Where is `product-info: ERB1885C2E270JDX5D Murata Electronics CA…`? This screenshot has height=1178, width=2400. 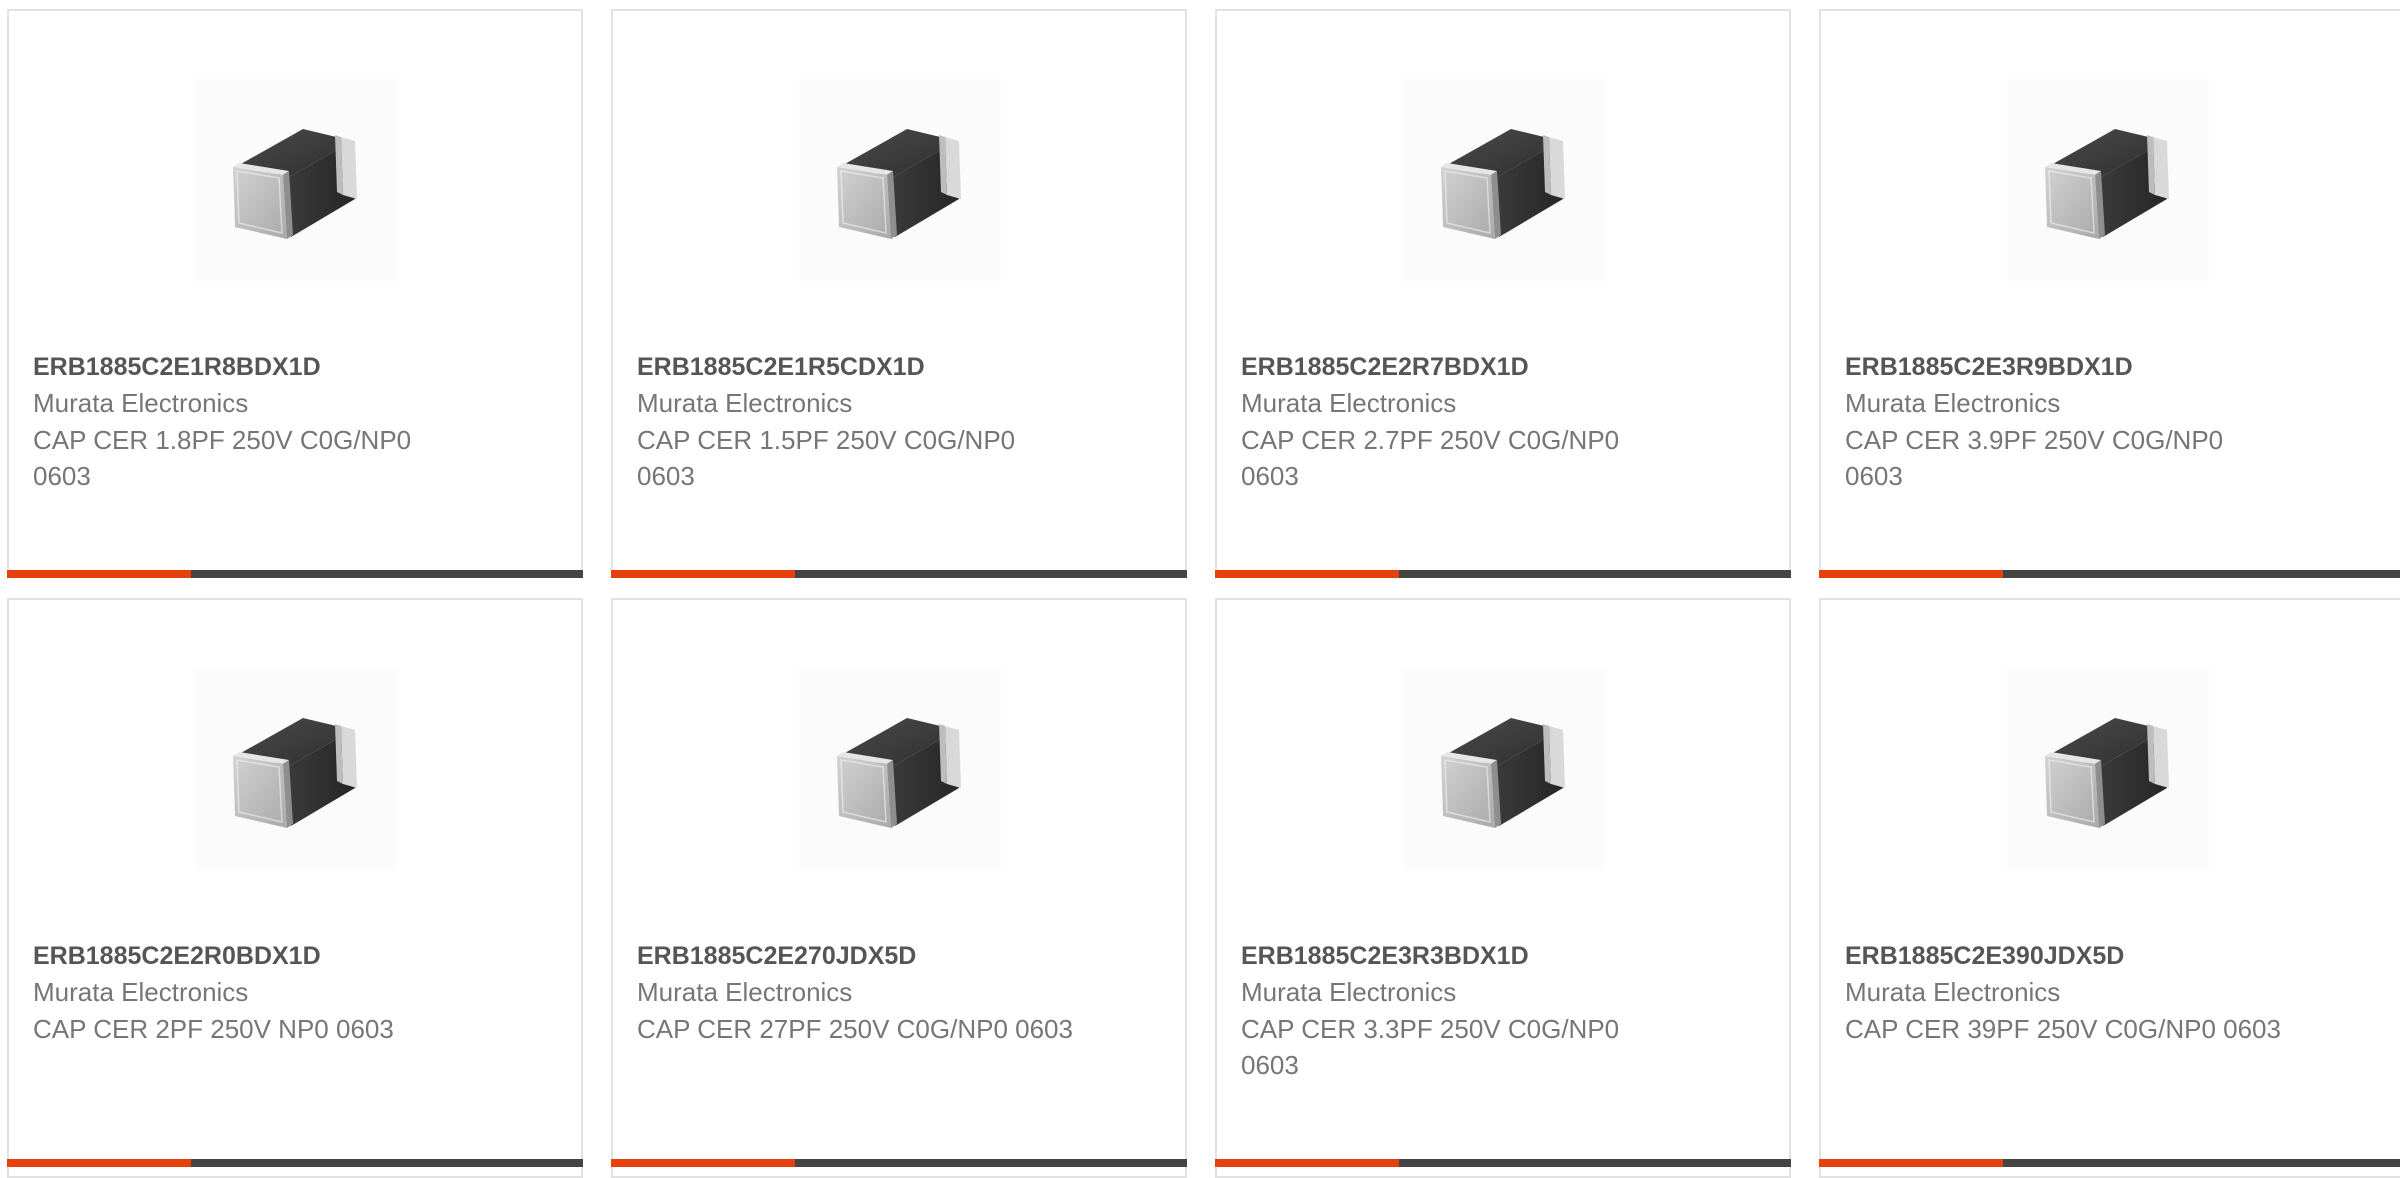
product-info: ERB1885C2E270JDX5D Murata Electronics CA… is located at coordinates (901, 992).